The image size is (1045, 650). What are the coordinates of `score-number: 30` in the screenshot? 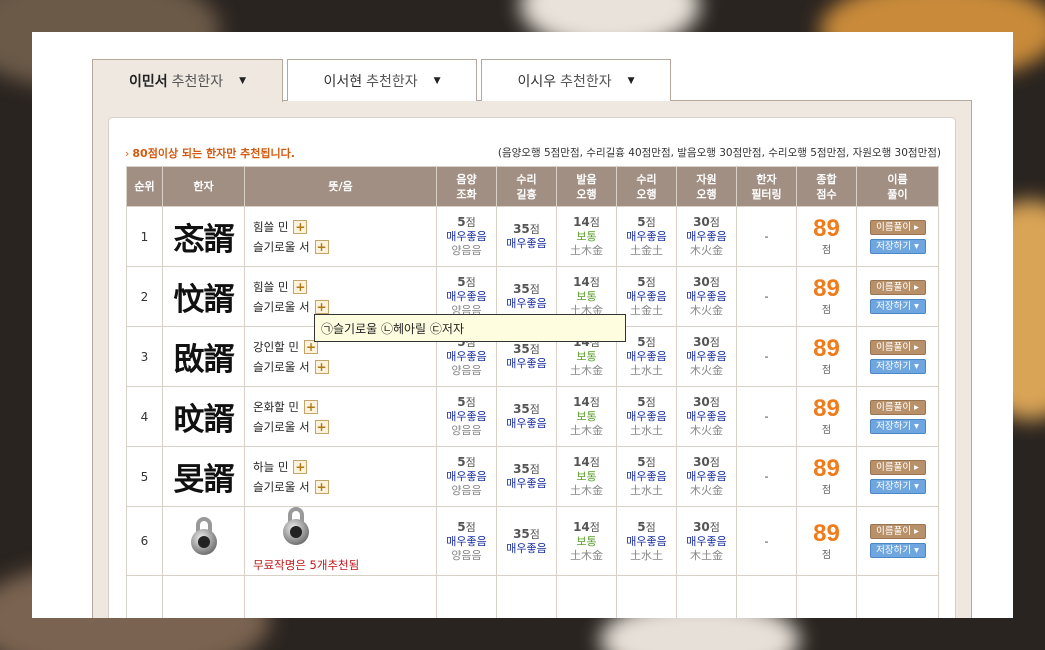 It's located at (701, 526).